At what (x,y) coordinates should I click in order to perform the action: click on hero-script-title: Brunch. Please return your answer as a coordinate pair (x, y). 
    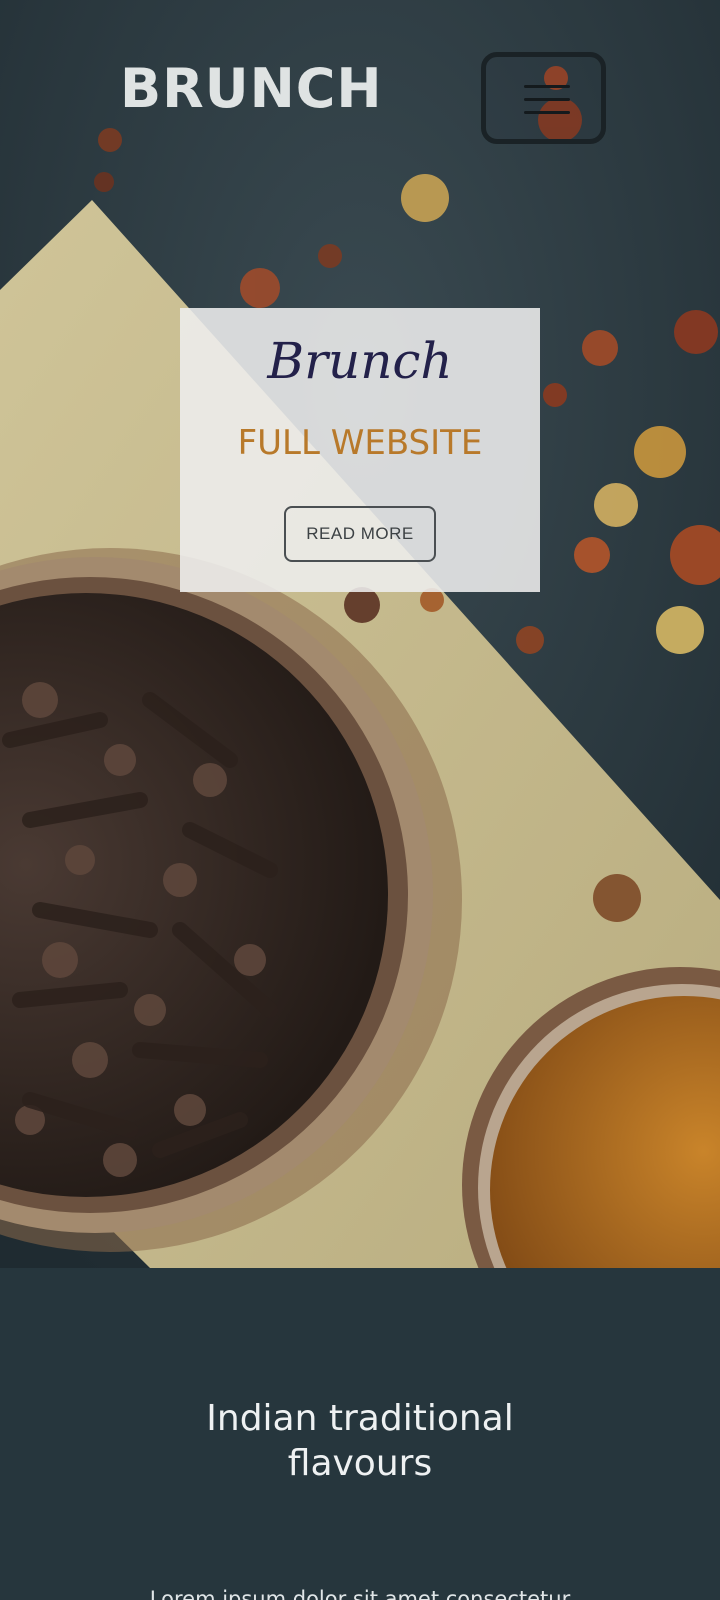
    Looking at the image, I should click on (360, 361).